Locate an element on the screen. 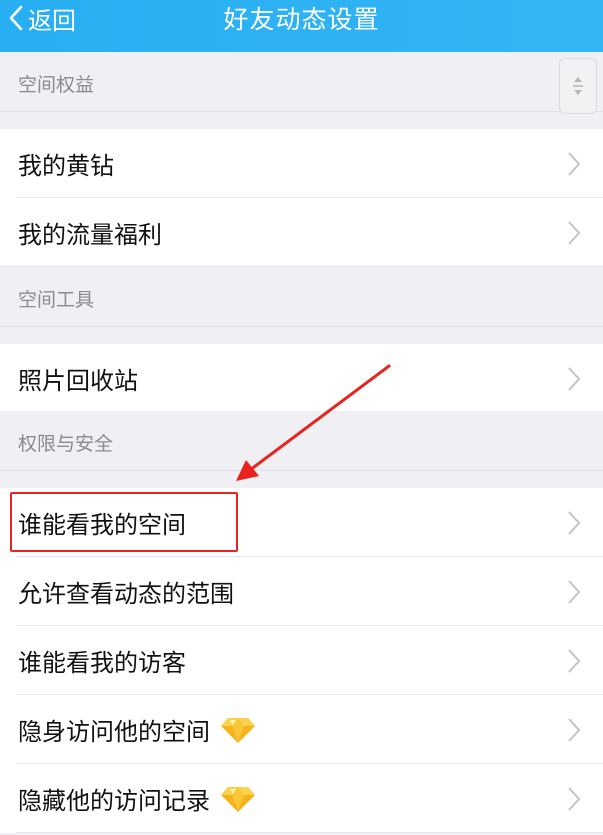 The image size is (603, 835). section-header-benefits: 空间权益 is located at coordinates (301, 82).